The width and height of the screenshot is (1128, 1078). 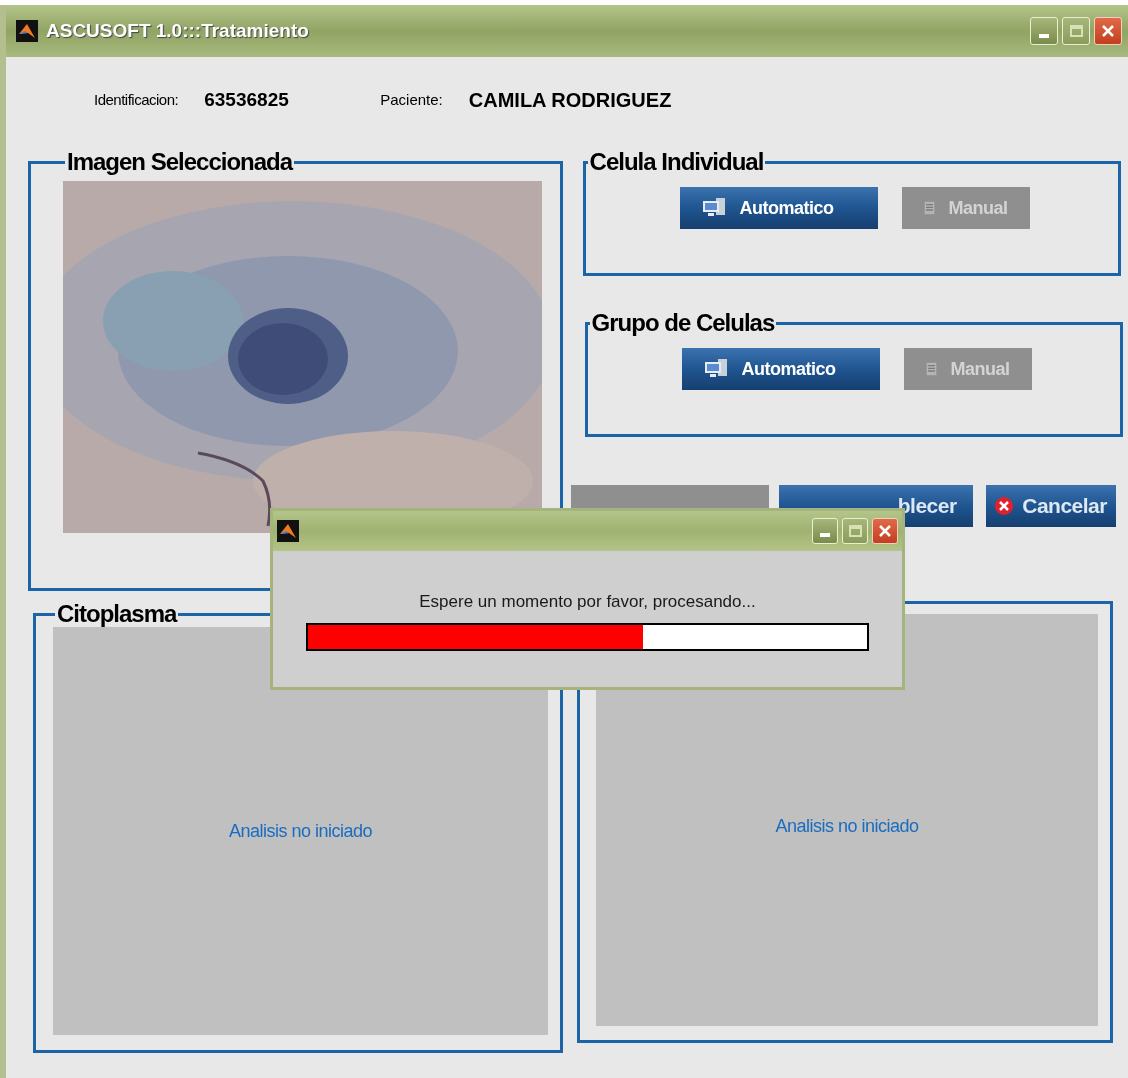 What do you see at coordinates (178, 30) in the screenshot?
I see `window-title: ASCUSOFT 1.0:::Tratamiento` at bounding box center [178, 30].